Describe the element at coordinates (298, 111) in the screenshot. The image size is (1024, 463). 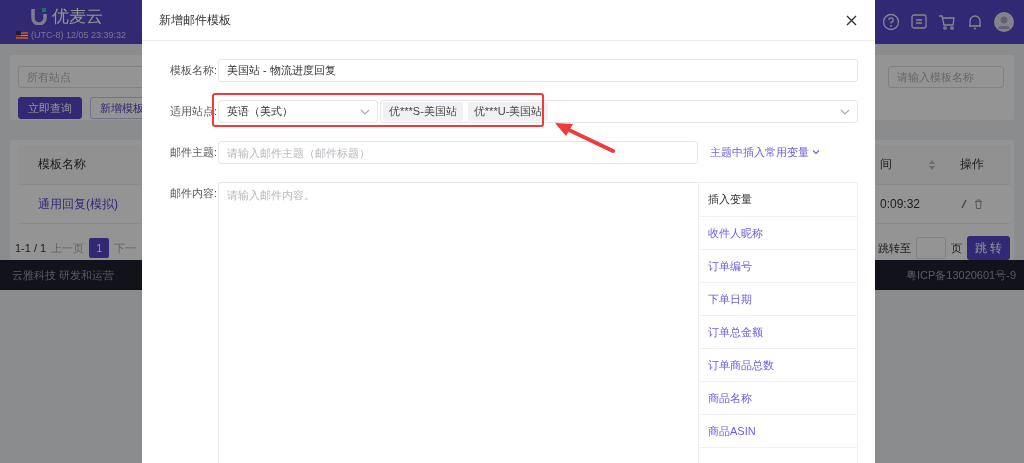
I see `language-select: 英语（美式）` at that location.